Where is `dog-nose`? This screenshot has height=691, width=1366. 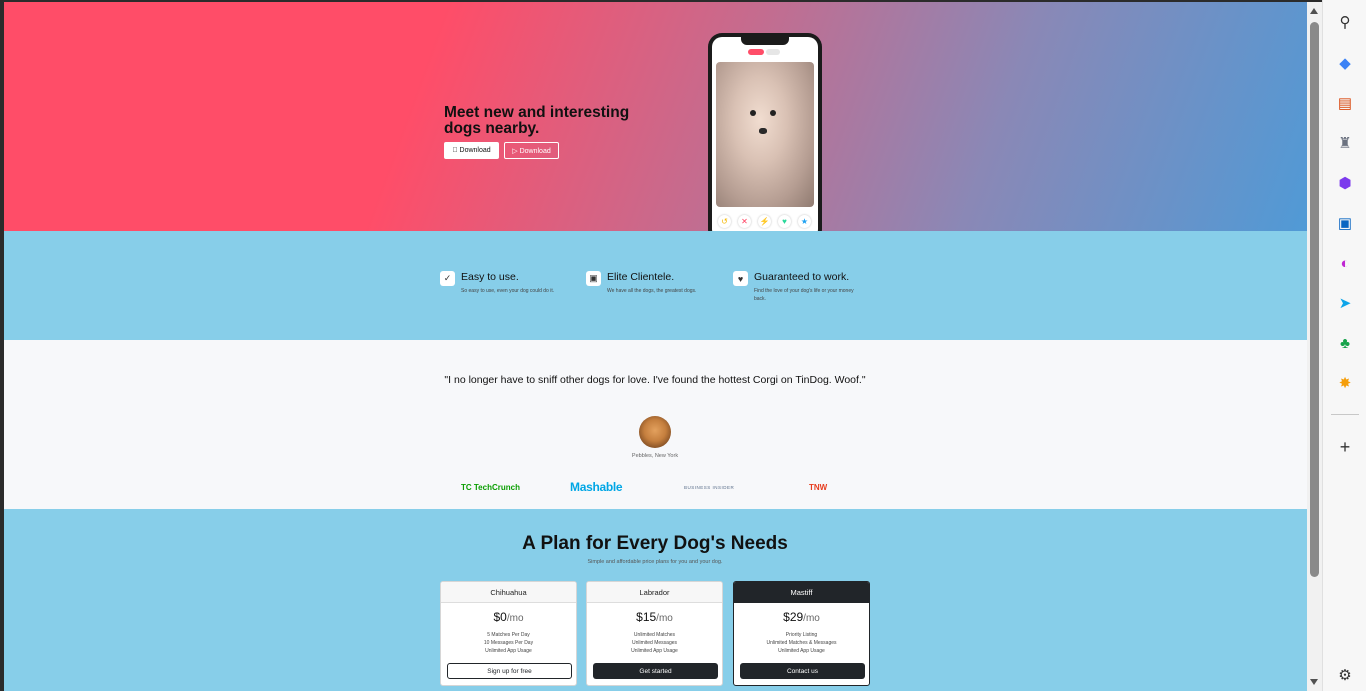
dog-nose is located at coordinates (763, 131).